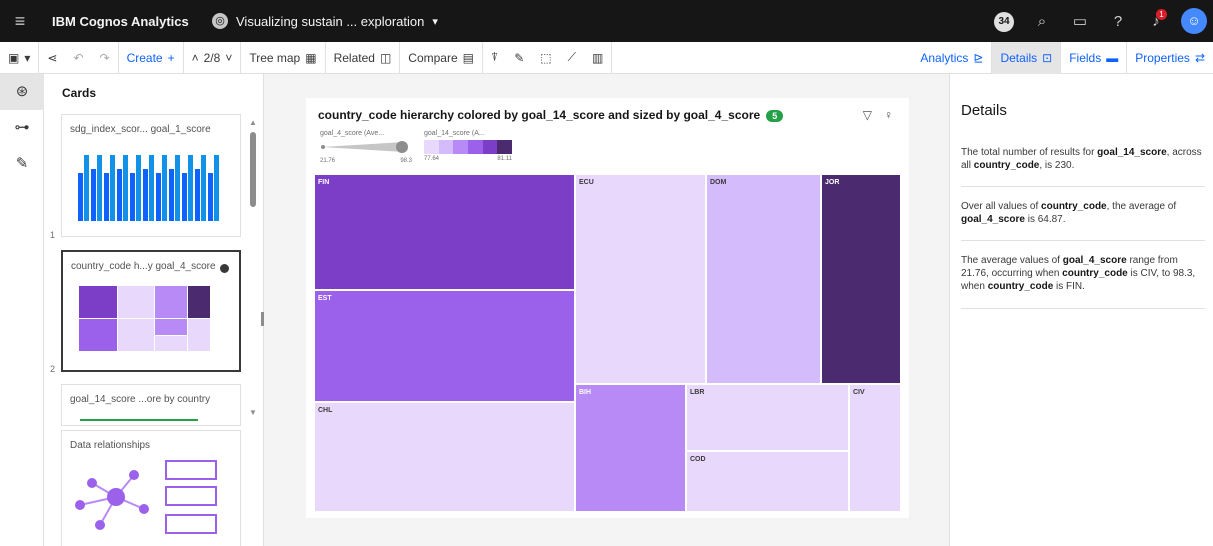 The height and width of the screenshot is (546, 1213). I want to click on hamburger-menu-icon: ≡, so click(20, 21).